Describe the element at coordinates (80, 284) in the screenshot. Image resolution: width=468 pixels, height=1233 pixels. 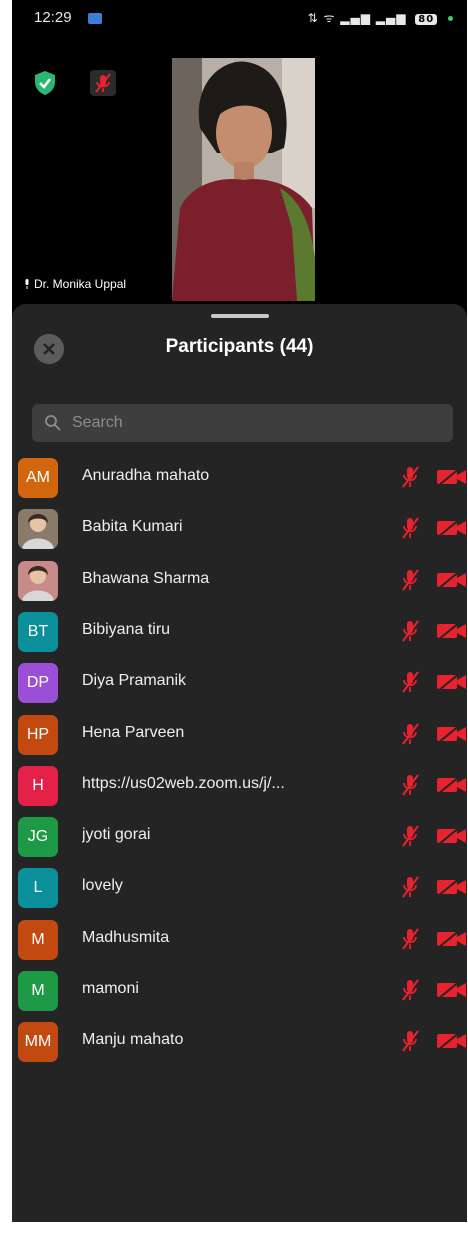
I see `speaker-name: Dr. Monika Uppal` at that location.